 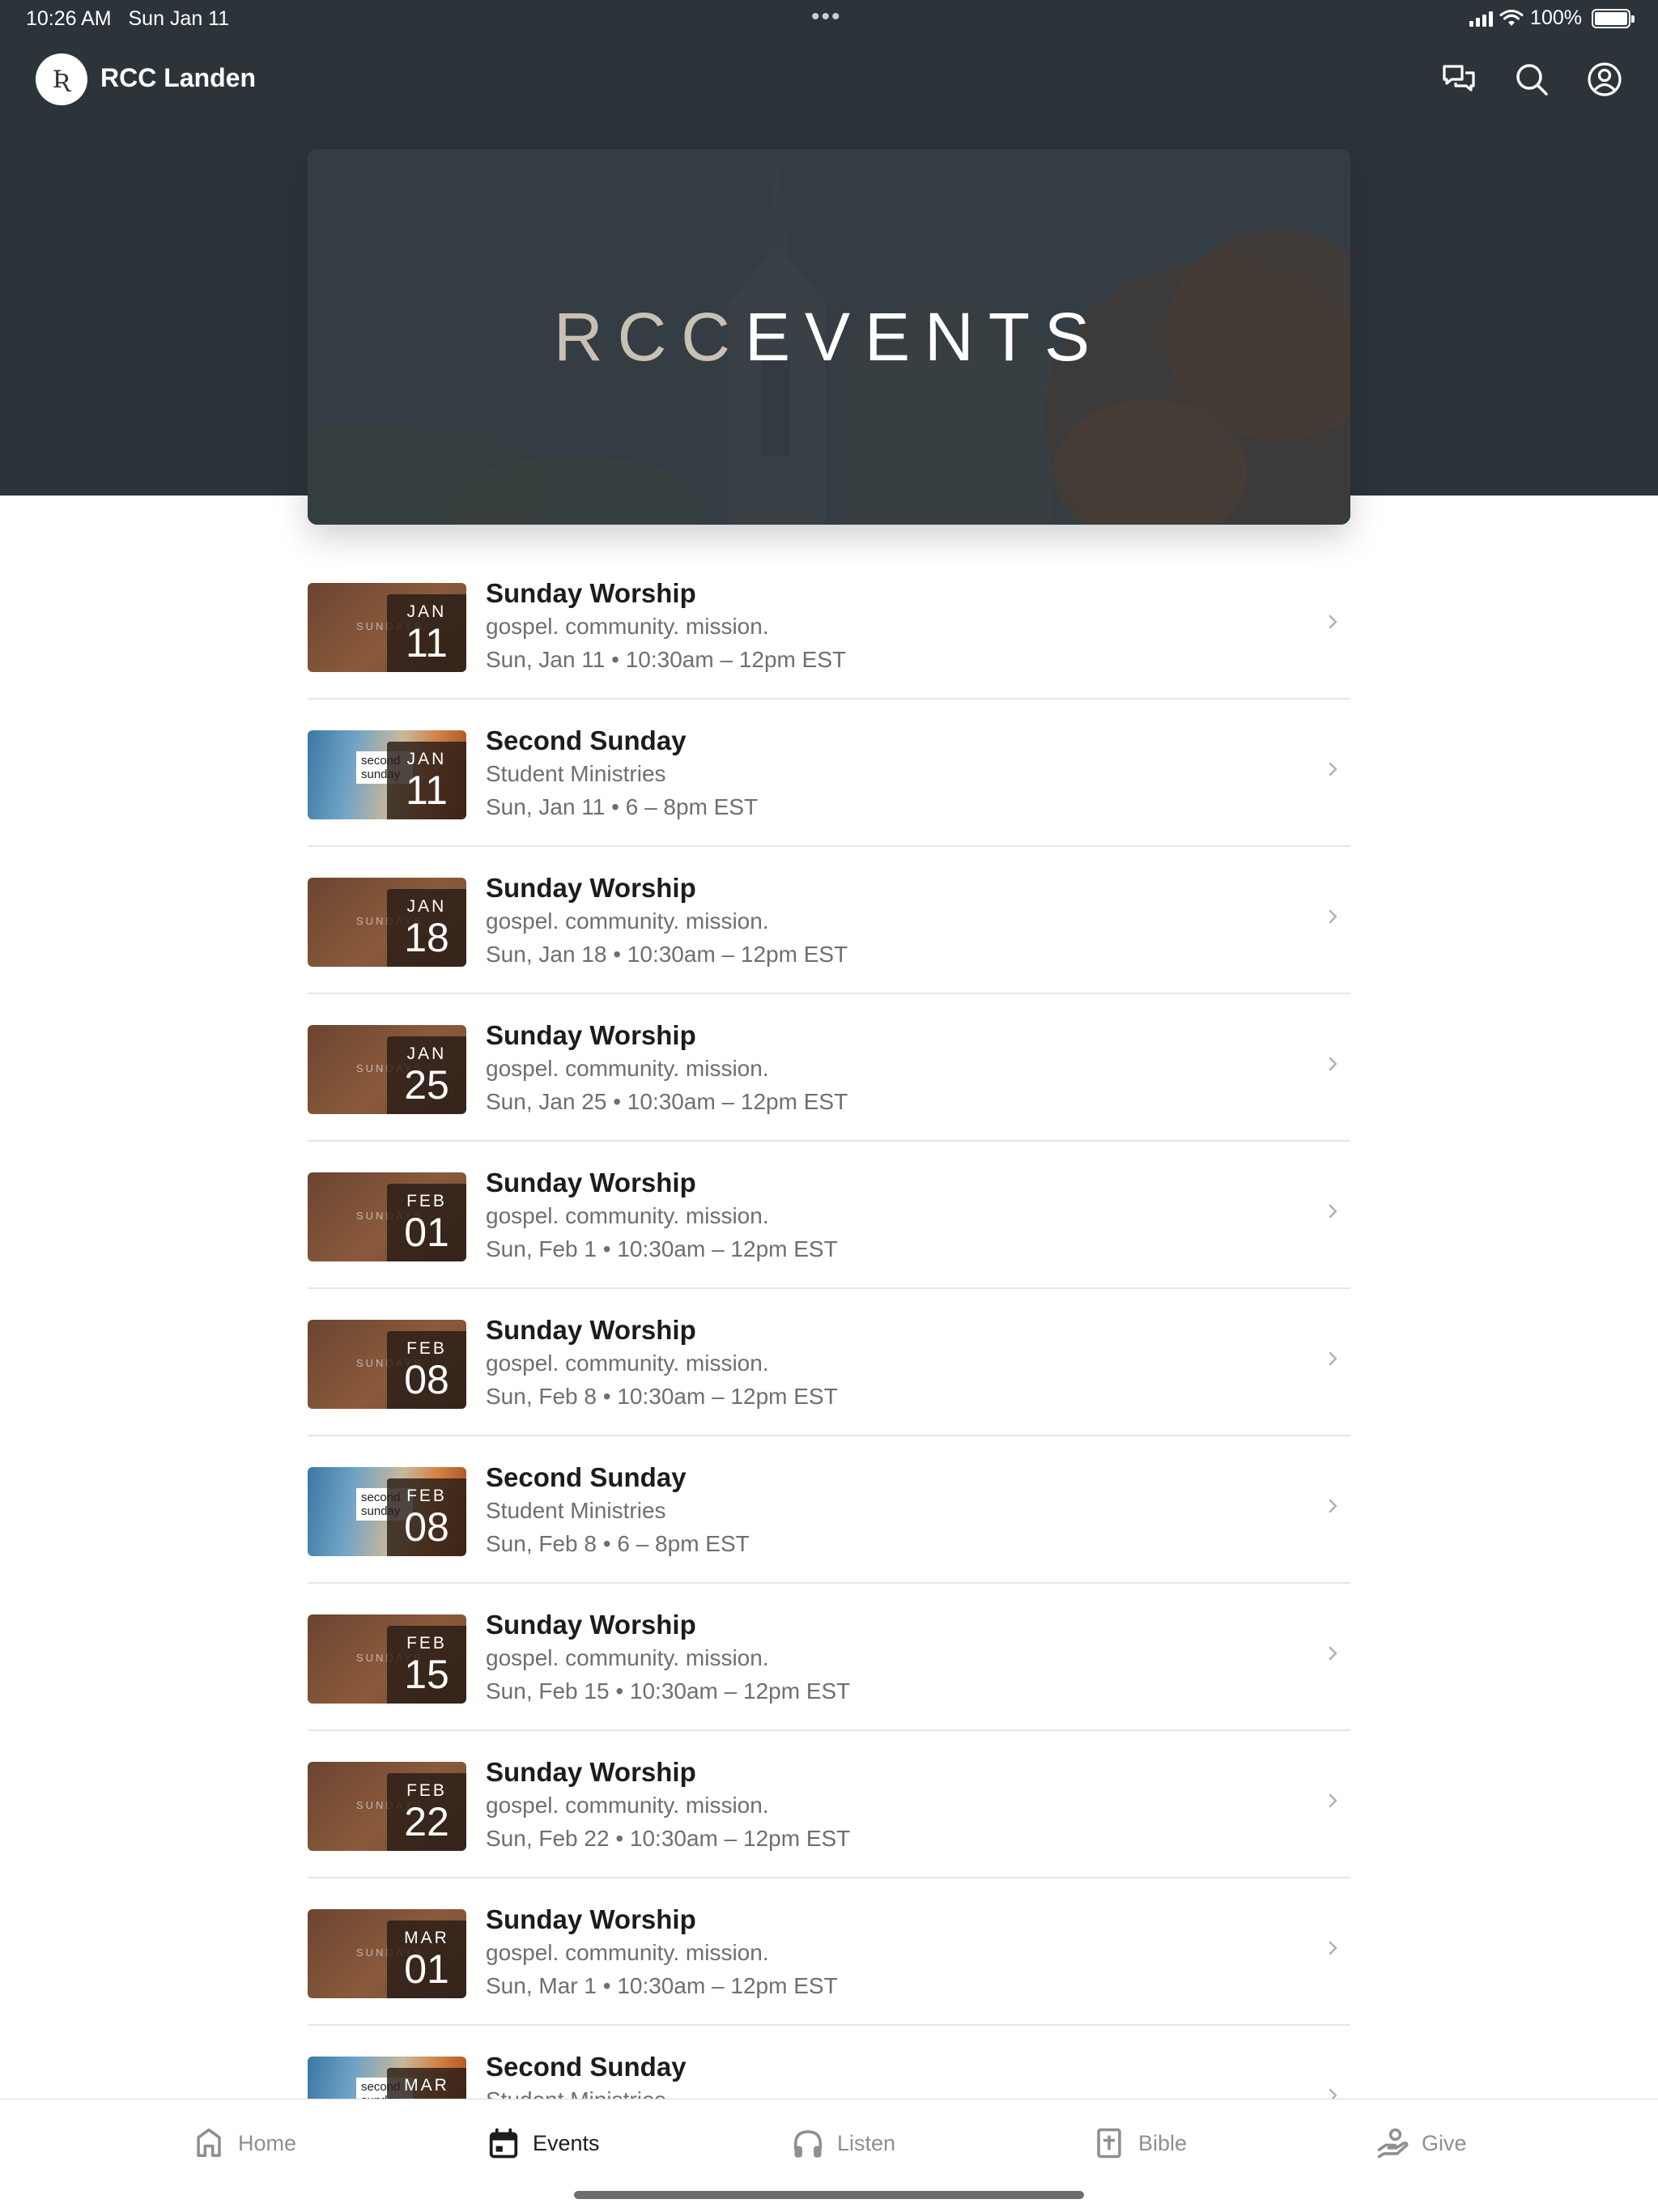 What do you see at coordinates (668, 1691) in the screenshot?
I see `event-time: Sun, Feb 15 • 10:30am – 12pm EST` at bounding box center [668, 1691].